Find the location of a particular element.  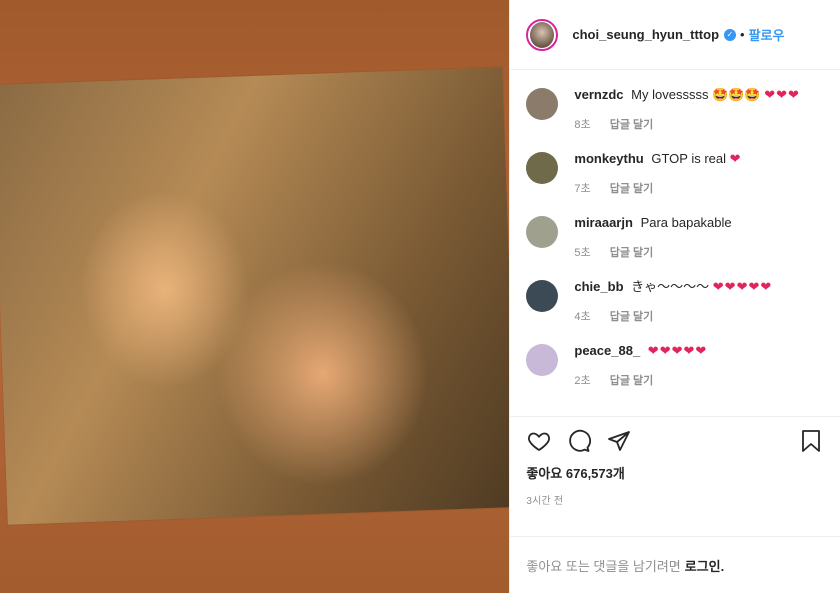

post-time-ago: 3시간 전 is located at coordinates (545, 501).